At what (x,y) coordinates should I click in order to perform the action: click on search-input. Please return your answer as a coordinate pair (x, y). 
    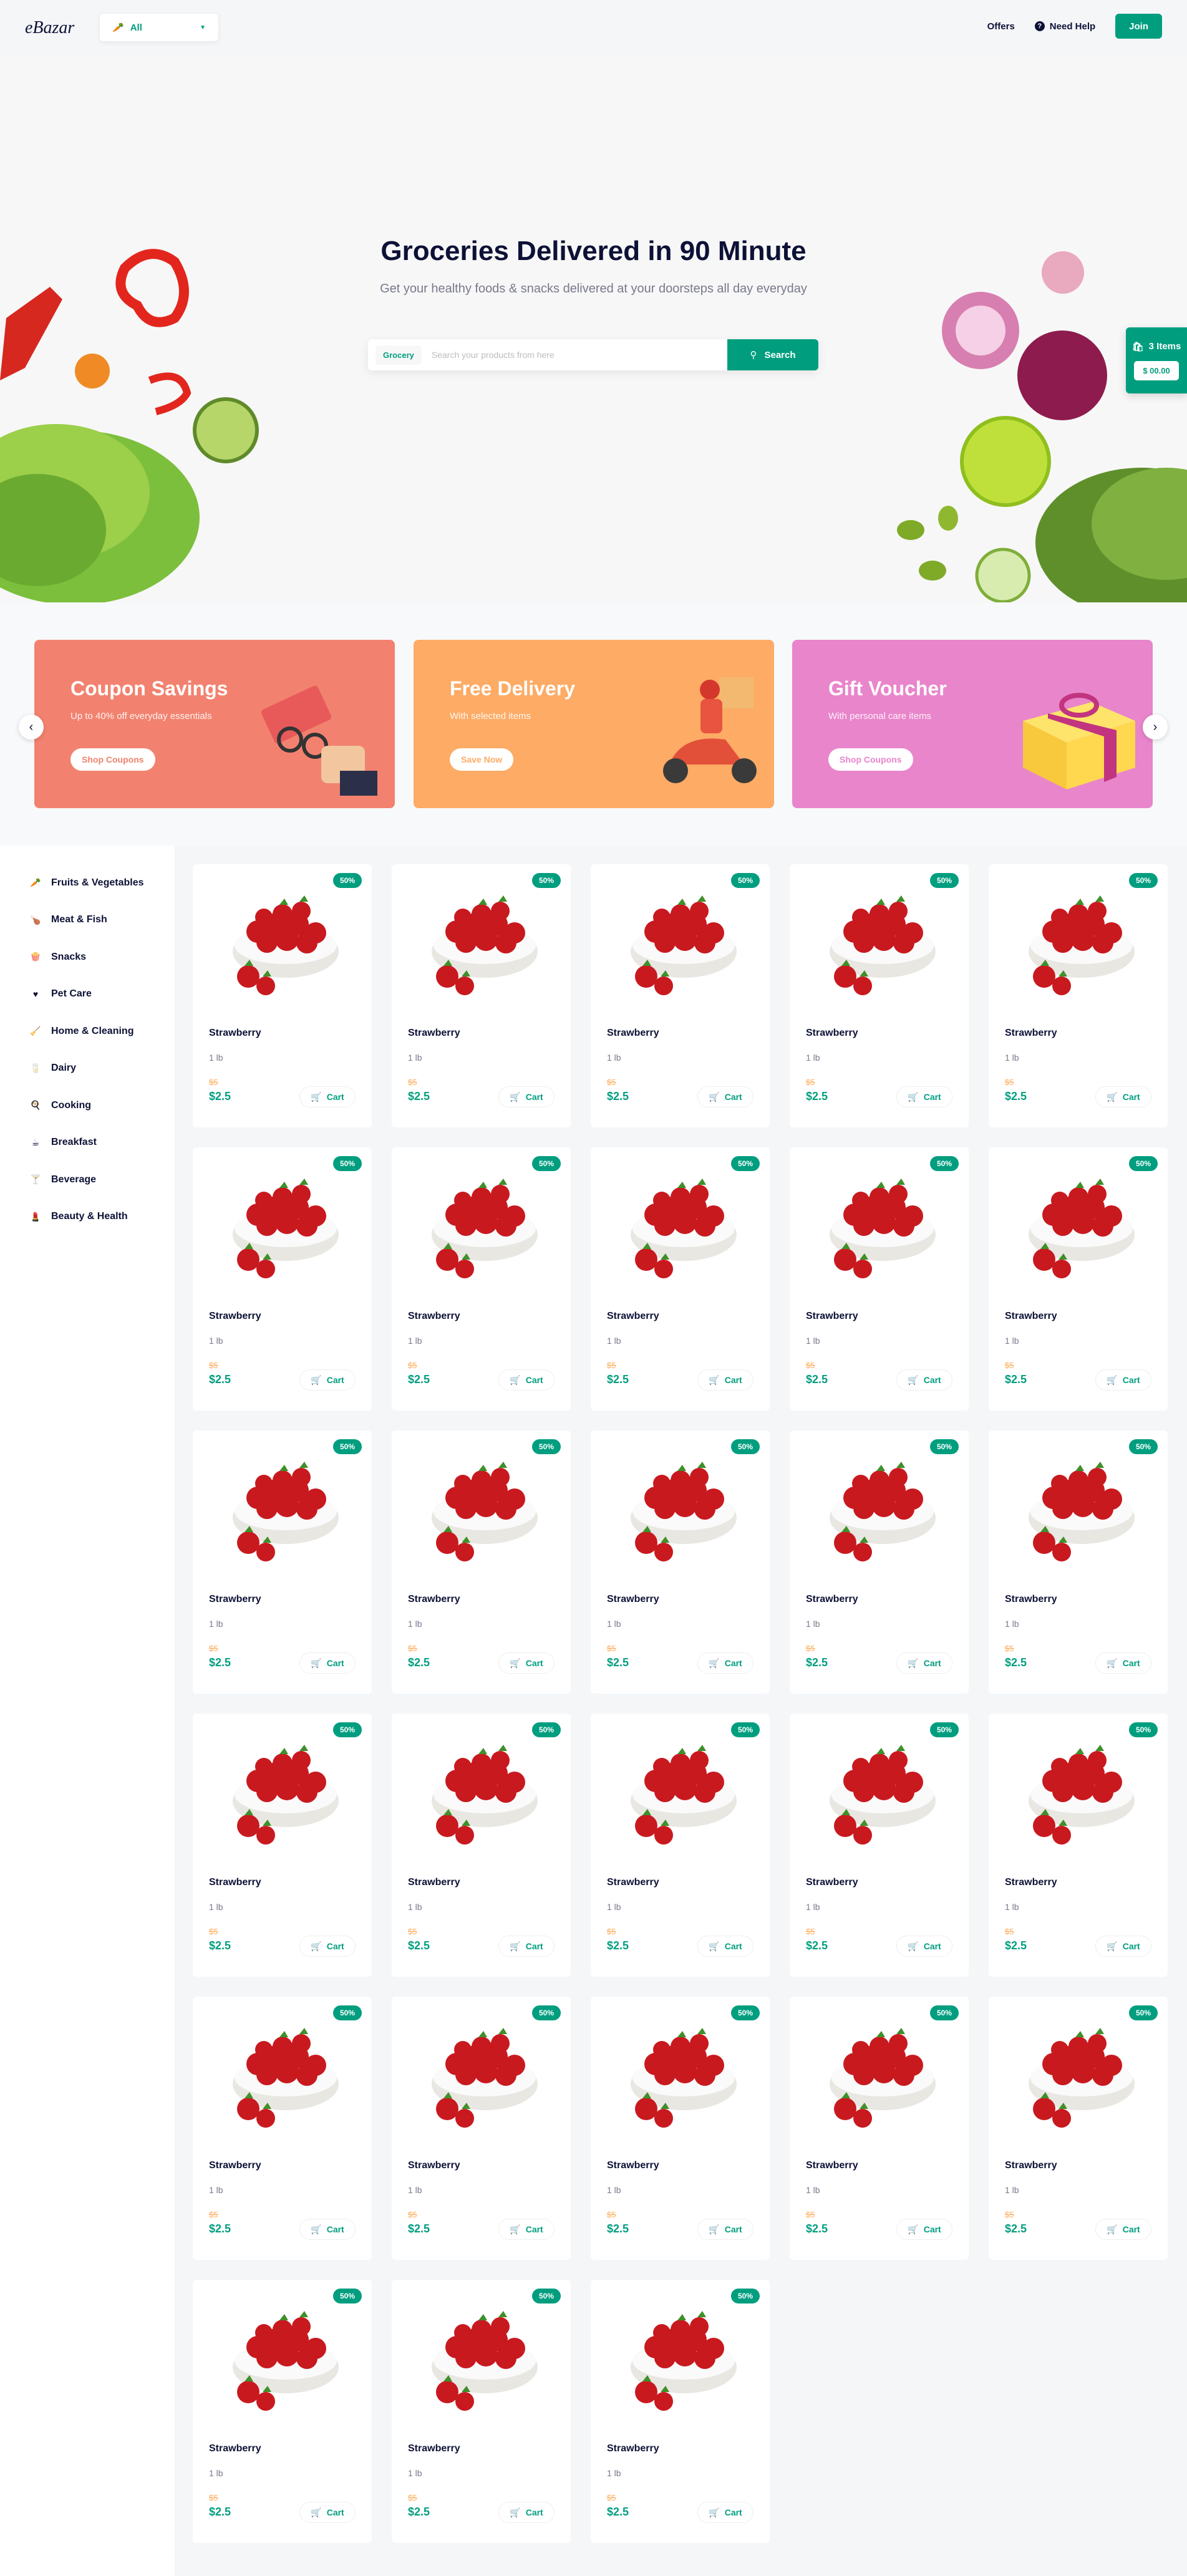
    Looking at the image, I should click on (574, 355).